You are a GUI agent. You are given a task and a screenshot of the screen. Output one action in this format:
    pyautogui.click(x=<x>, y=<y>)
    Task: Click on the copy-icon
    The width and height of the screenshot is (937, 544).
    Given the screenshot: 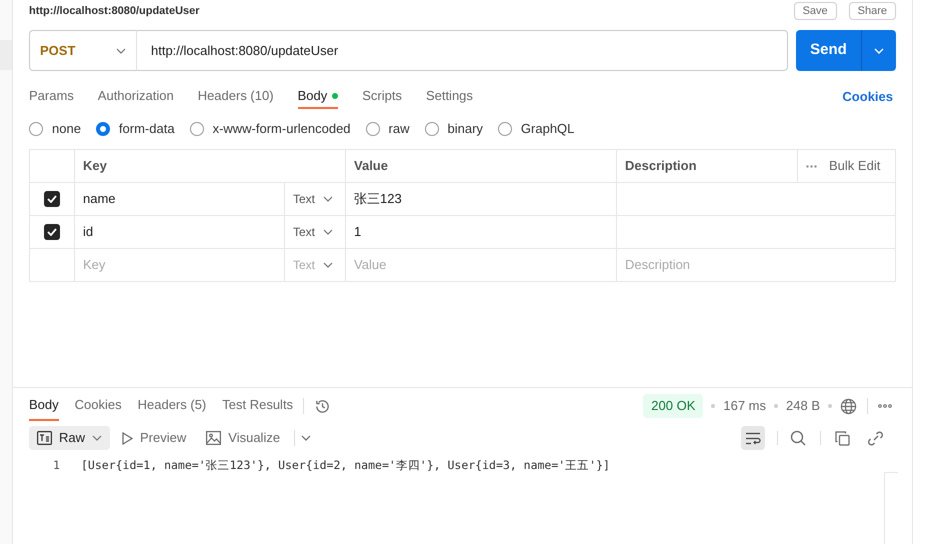 What is the action you would take?
    pyautogui.click(x=842, y=438)
    